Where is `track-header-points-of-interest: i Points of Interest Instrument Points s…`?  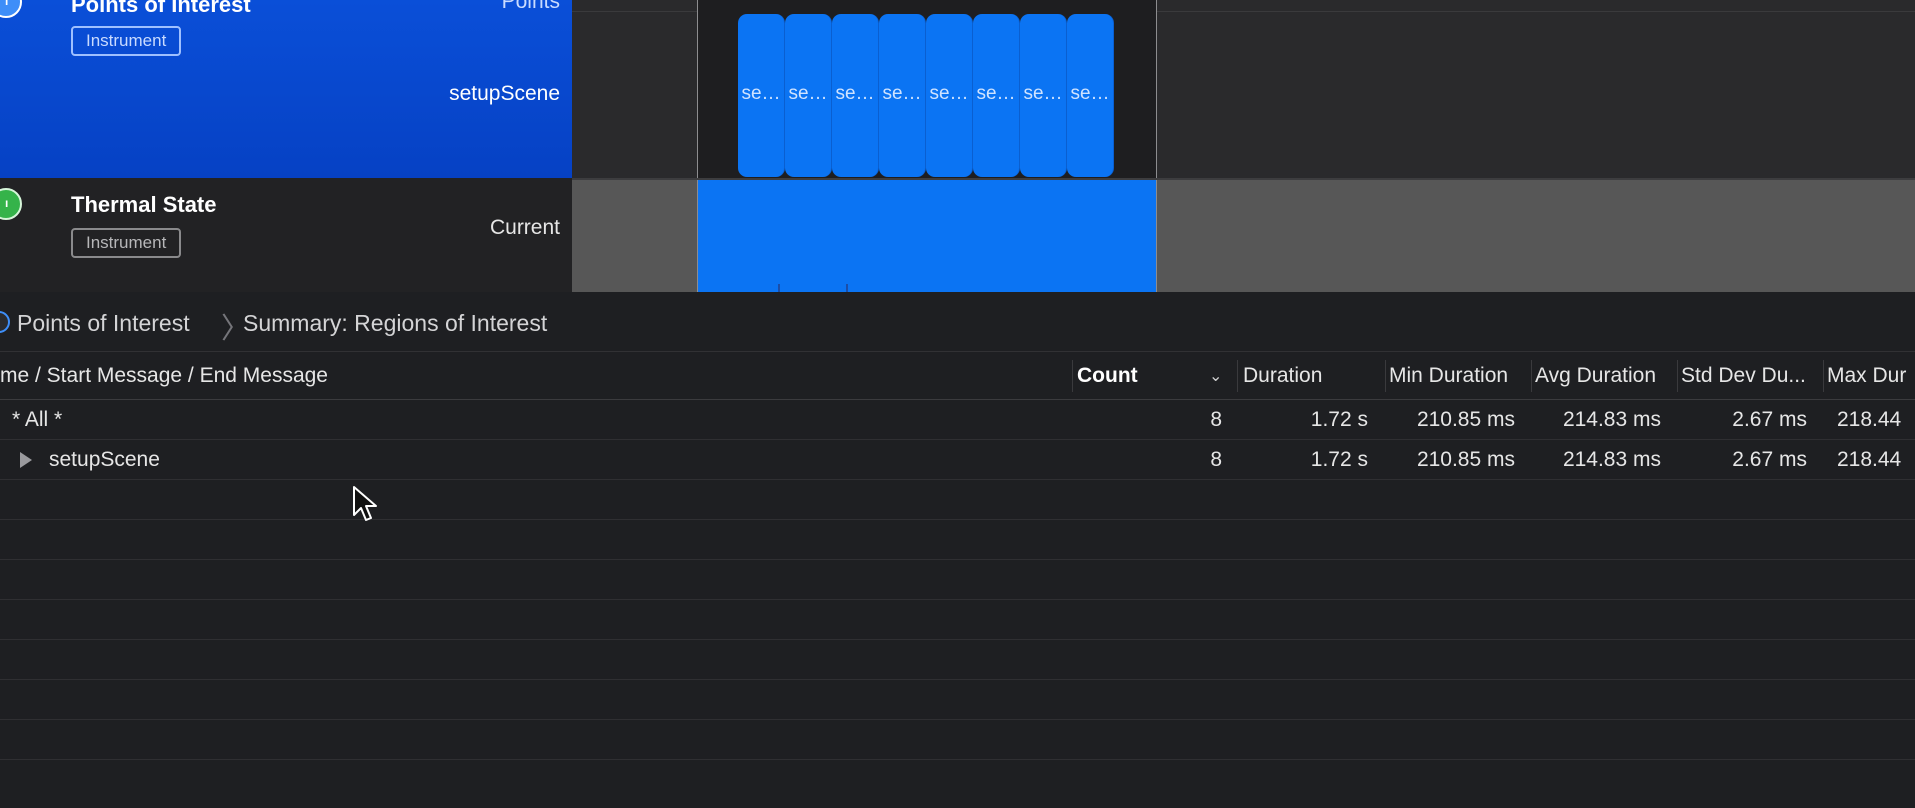
track-header-points-of-interest: i Points of Interest Instrument Points s… is located at coordinates (286, 89).